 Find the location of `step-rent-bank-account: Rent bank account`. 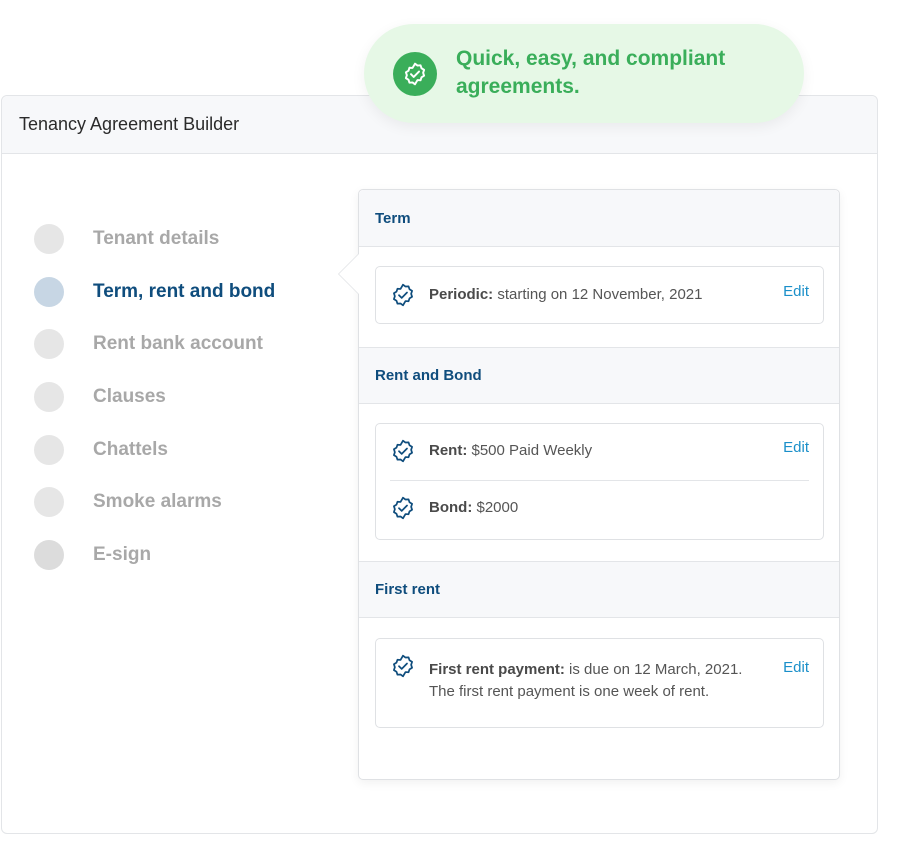

step-rent-bank-account: Rent bank account is located at coordinates (154, 344).